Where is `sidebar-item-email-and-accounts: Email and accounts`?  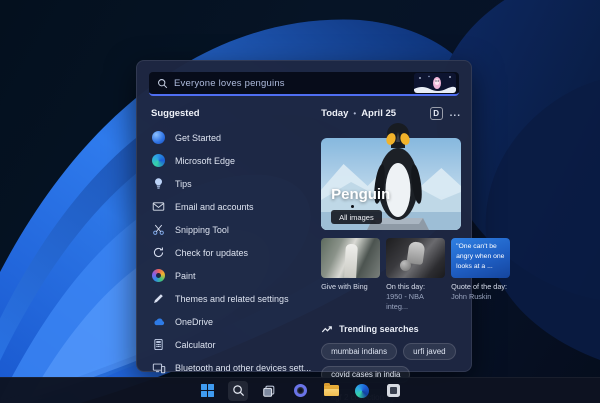 sidebar-item-email-and-accounts: Email and accounts is located at coordinates (231, 206).